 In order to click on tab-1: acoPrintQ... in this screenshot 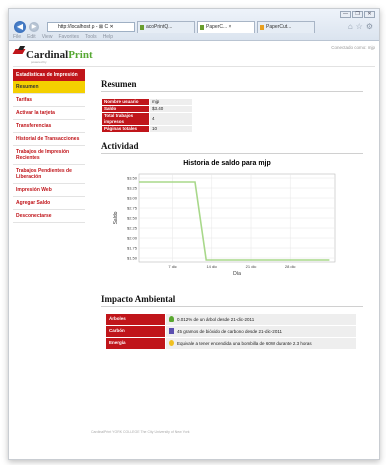, I will do `click(166, 27)`.